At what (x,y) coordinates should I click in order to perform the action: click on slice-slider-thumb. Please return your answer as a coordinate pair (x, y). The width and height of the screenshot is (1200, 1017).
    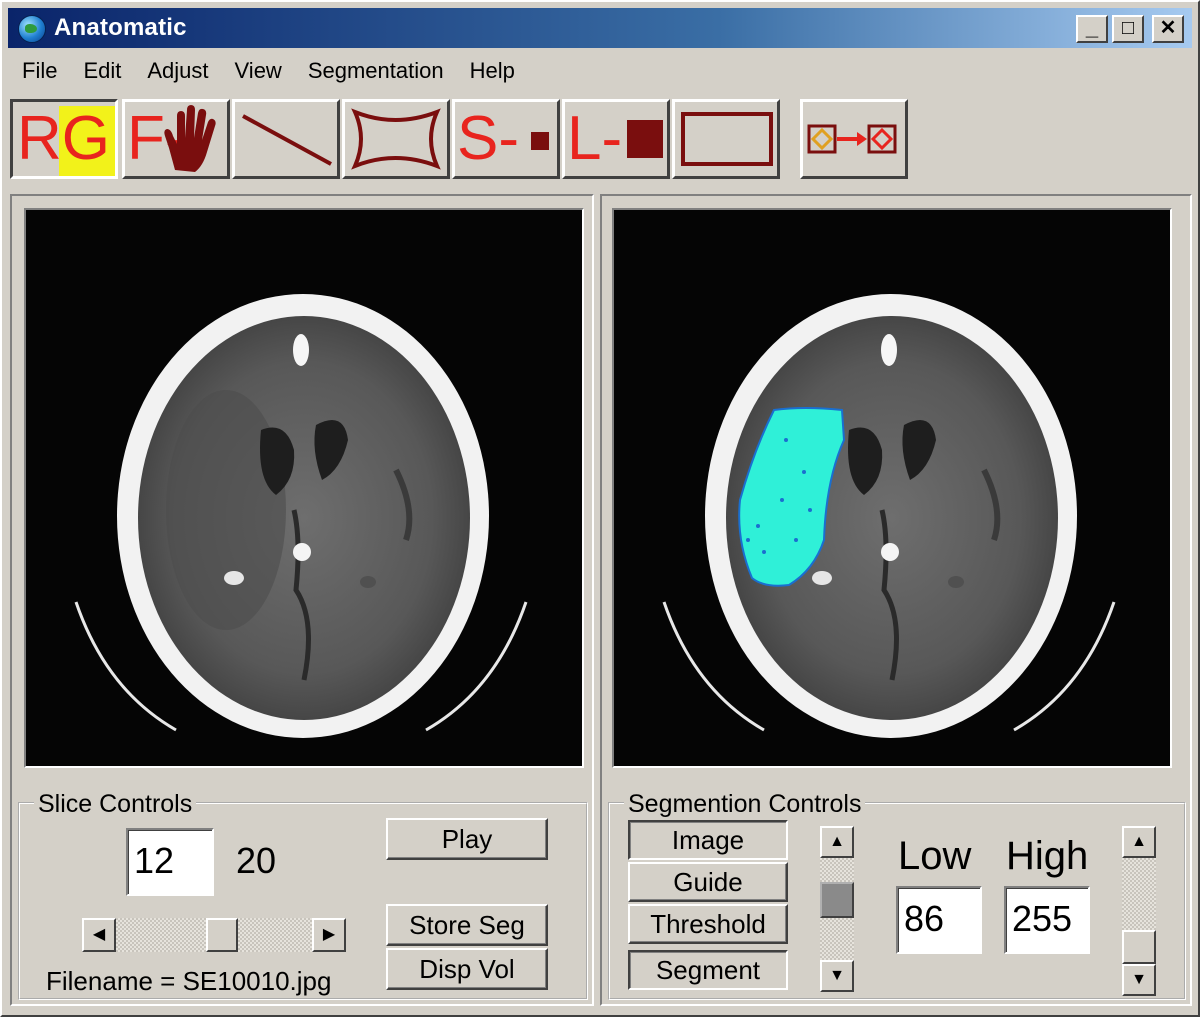
    Looking at the image, I should click on (222, 935).